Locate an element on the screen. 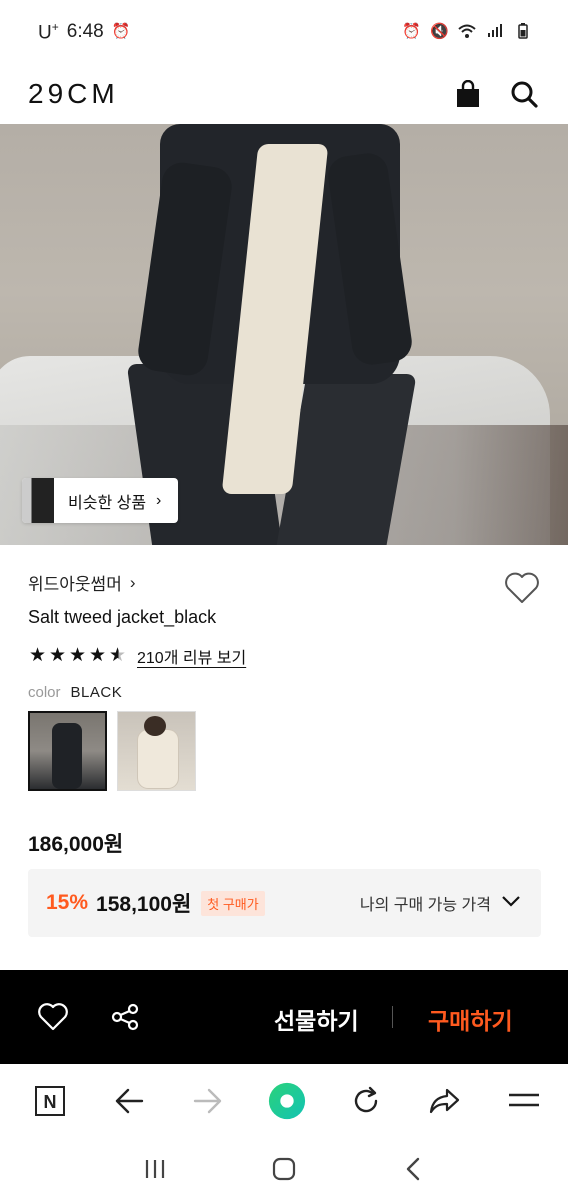 The image size is (568, 1200). status-bar: U+ 6:48 ⏰ ⏰ 🔇 is located at coordinates (284, 32).